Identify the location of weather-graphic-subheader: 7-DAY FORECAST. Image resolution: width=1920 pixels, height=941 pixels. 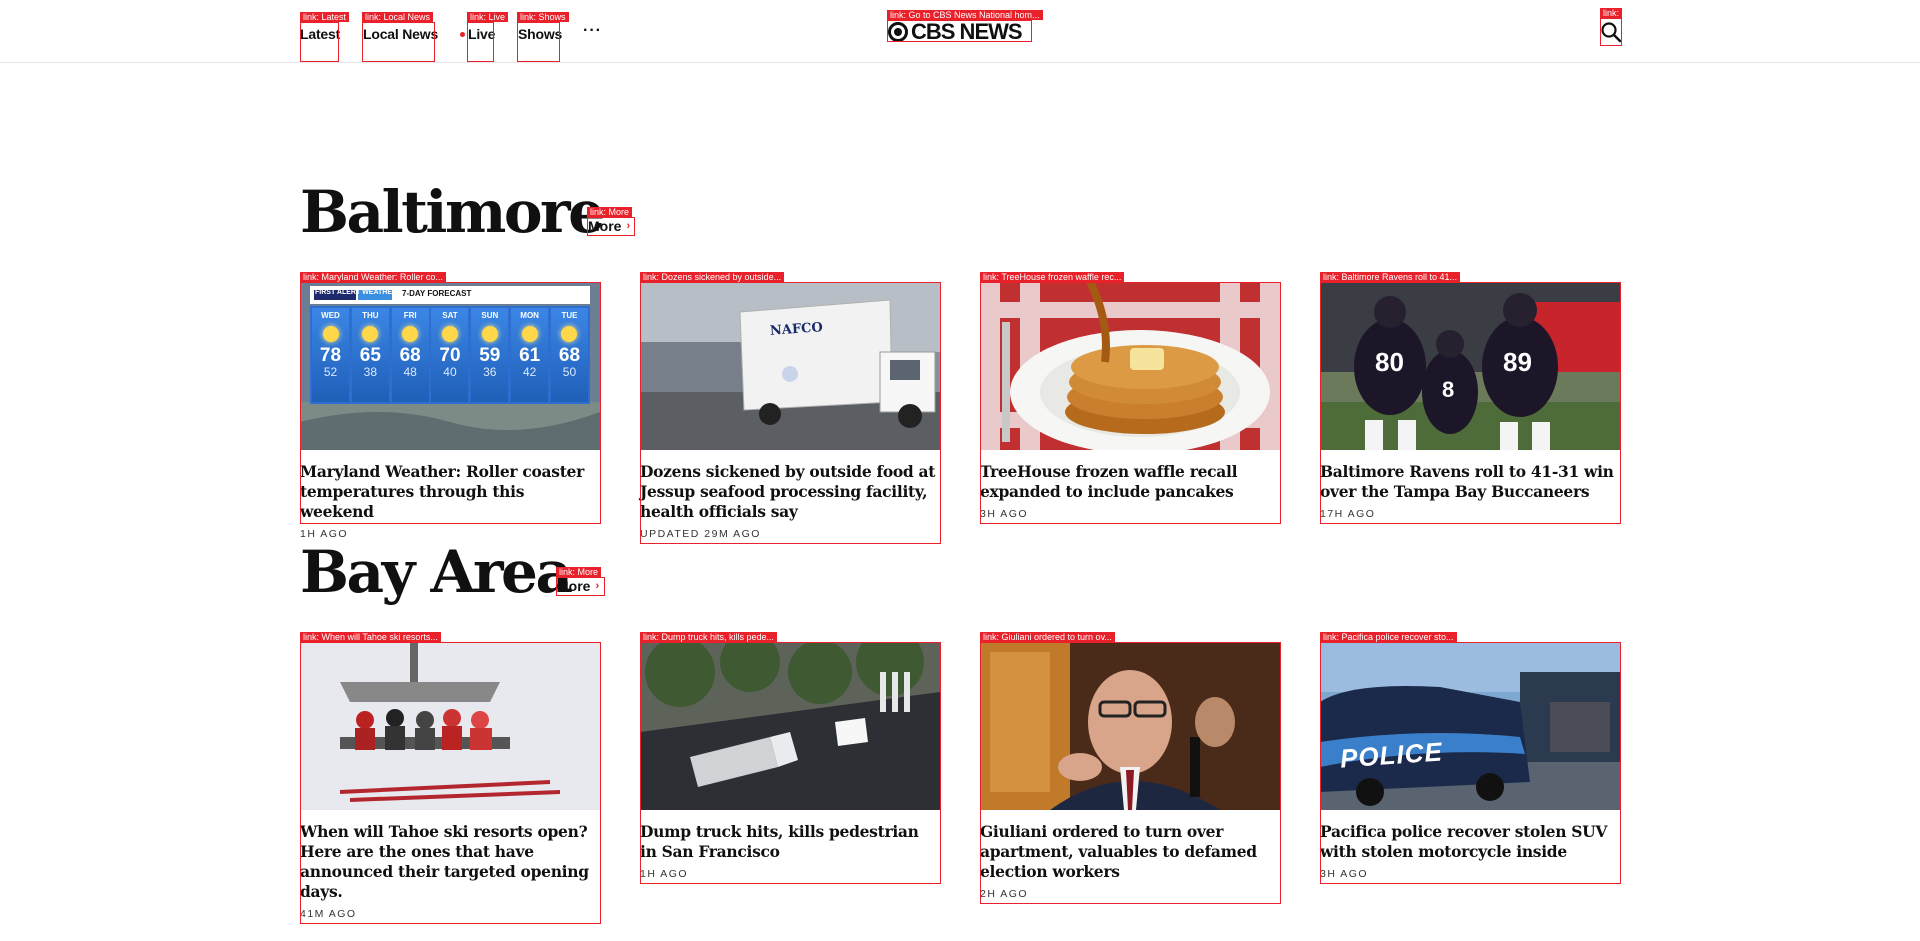
(437, 293).